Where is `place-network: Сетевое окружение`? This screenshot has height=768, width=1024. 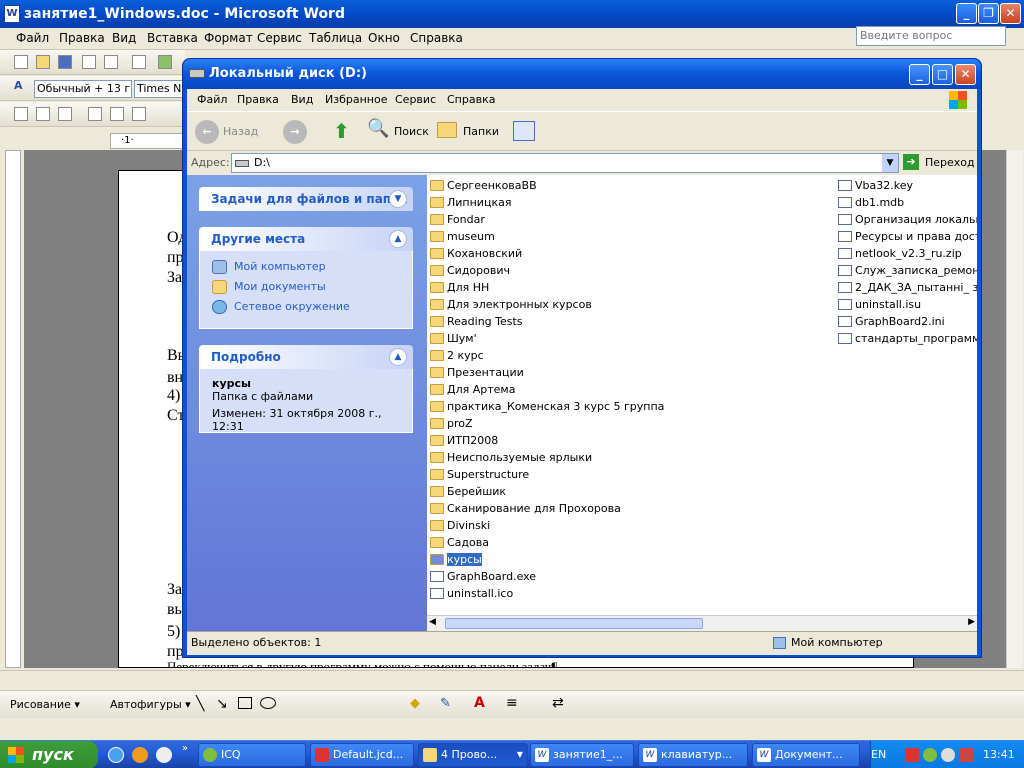 place-network: Сетевое окружение is located at coordinates (306, 307).